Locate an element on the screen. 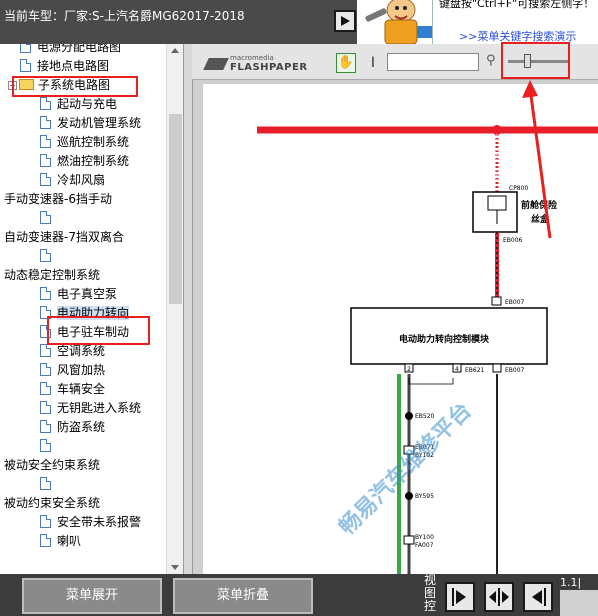  tree-item: 电子真空泵 is located at coordinates (78, 294).